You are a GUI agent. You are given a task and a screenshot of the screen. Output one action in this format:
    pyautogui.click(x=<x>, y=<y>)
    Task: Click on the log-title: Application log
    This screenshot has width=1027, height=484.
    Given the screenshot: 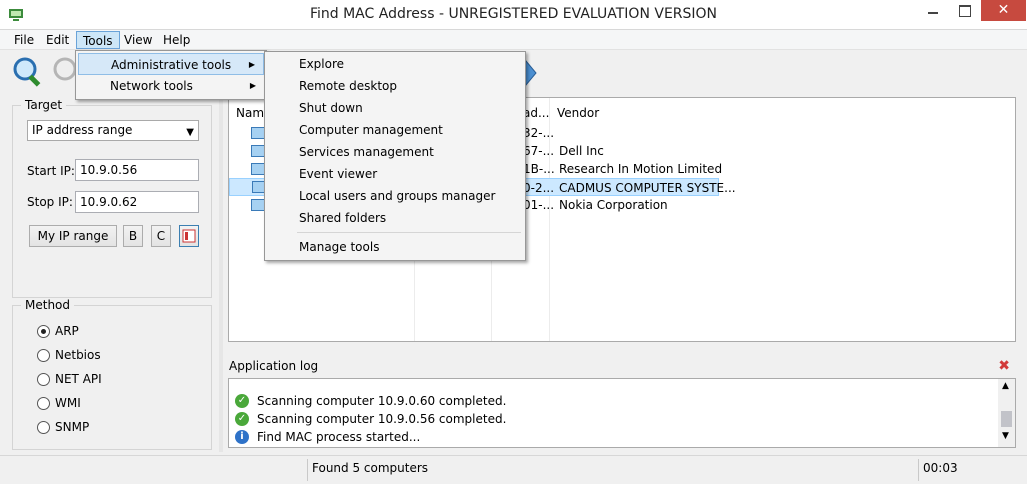 What is the action you would take?
    pyautogui.click(x=274, y=366)
    